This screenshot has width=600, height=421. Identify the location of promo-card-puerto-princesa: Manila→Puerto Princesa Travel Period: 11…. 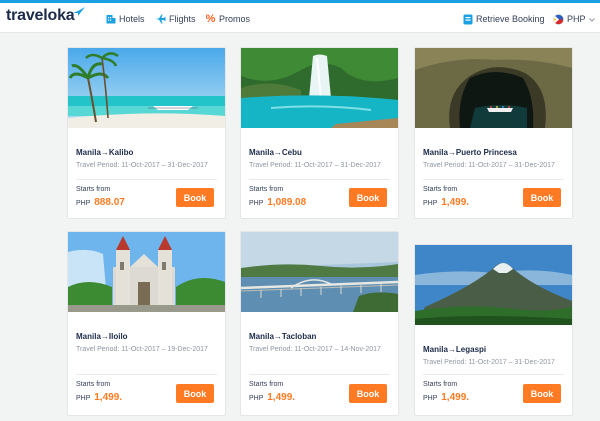
(493, 133).